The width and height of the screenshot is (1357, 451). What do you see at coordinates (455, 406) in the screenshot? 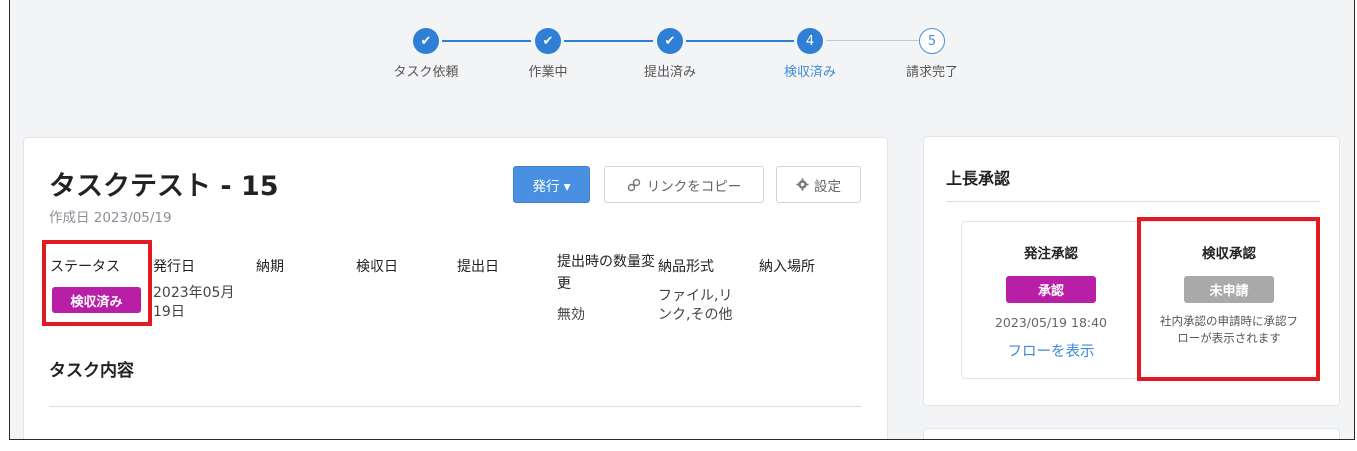
I see `section-divider` at bounding box center [455, 406].